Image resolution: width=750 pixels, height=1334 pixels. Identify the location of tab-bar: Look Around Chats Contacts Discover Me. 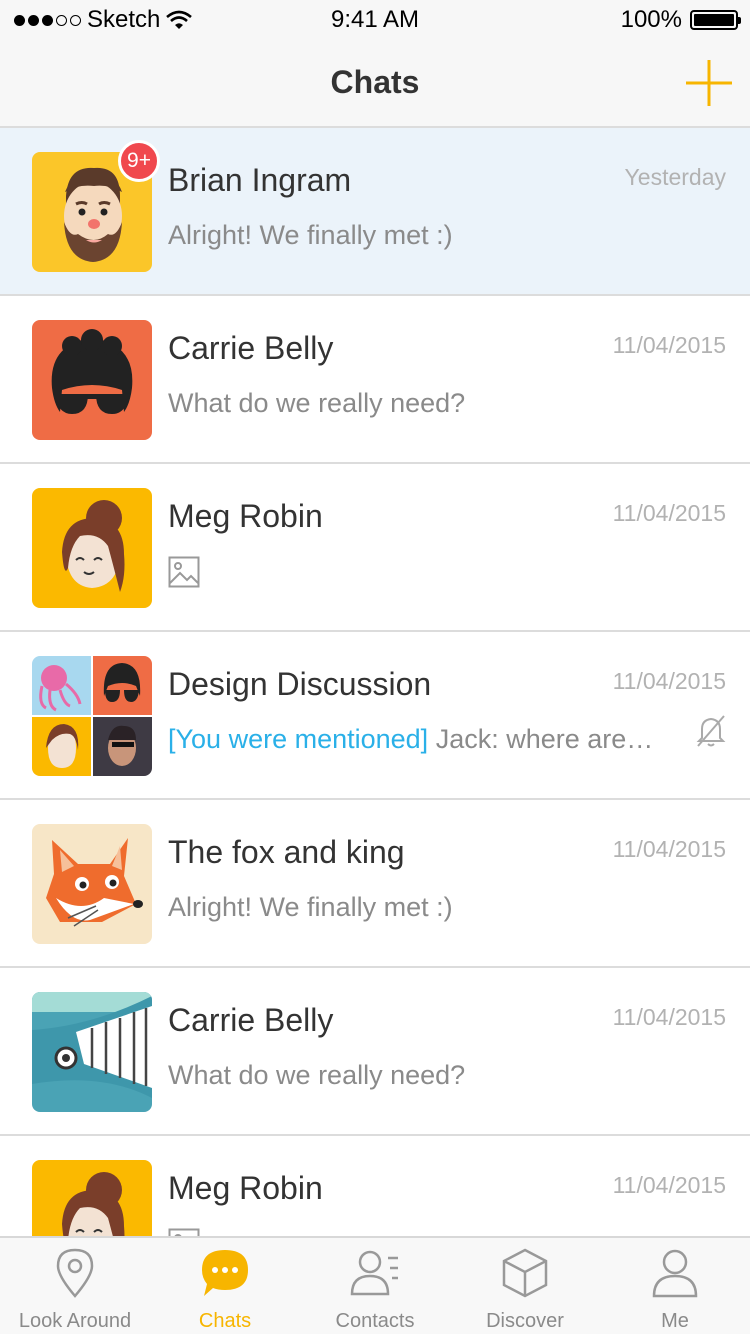
(375, 1285).